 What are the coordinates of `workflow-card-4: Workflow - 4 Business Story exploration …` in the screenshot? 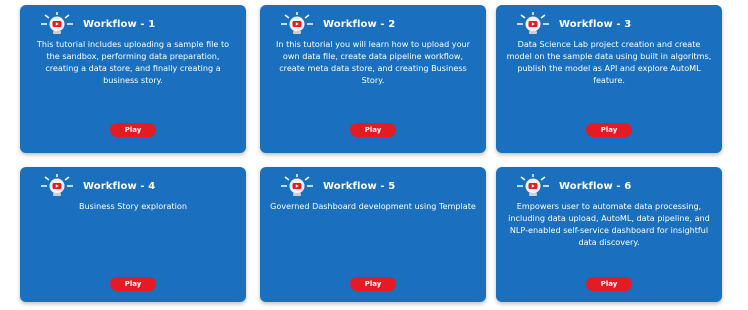 It's located at (133, 234).